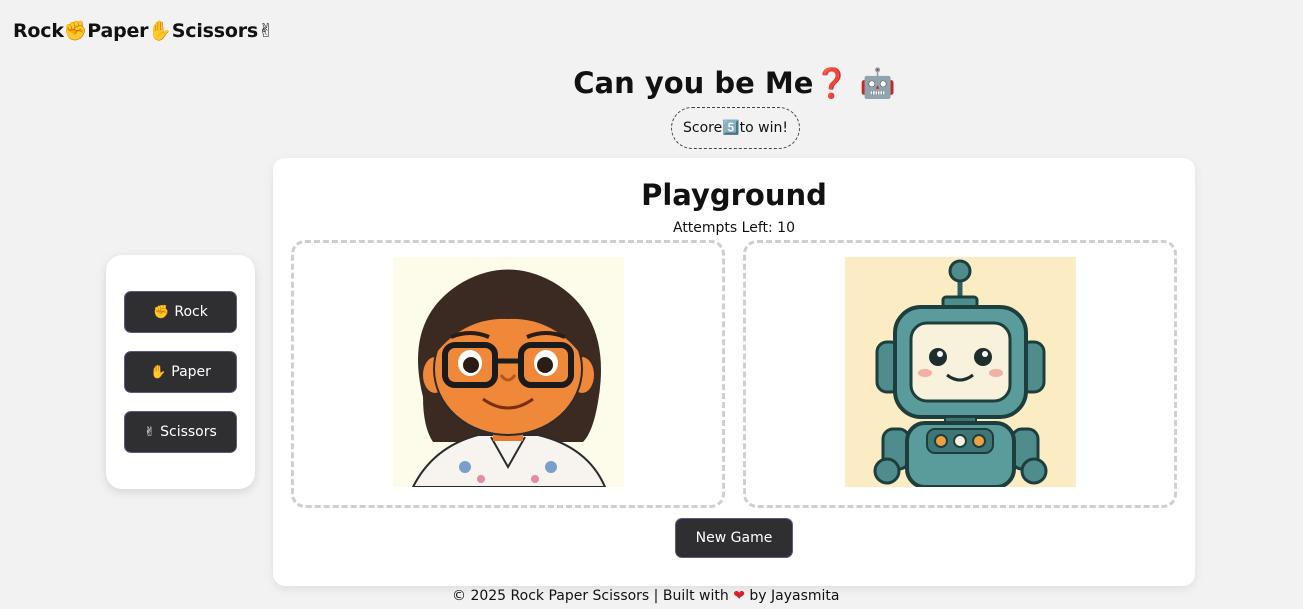 The width and height of the screenshot is (1303, 609). Describe the element at coordinates (590, 596) in the screenshot. I see `footer-text-before: © 2025 Rock Paper Scissors | Built with` at that location.